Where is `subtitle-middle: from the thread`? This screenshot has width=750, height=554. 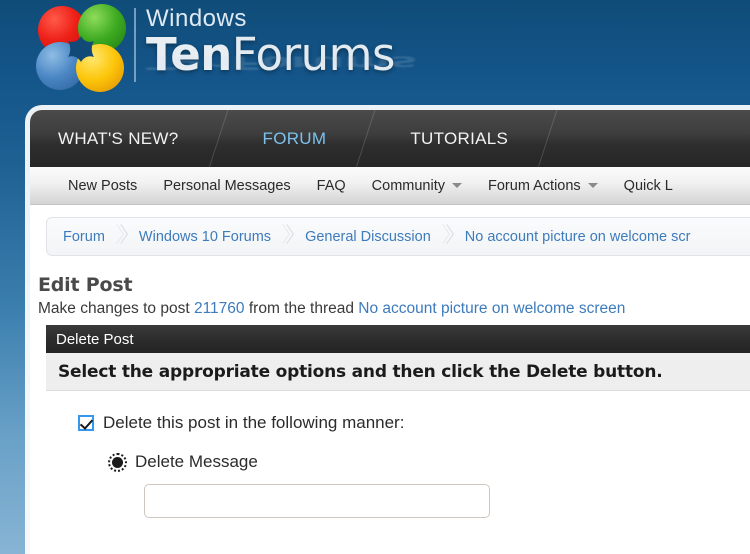
subtitle-middle: from the thread is located at coordinates (301, 308).